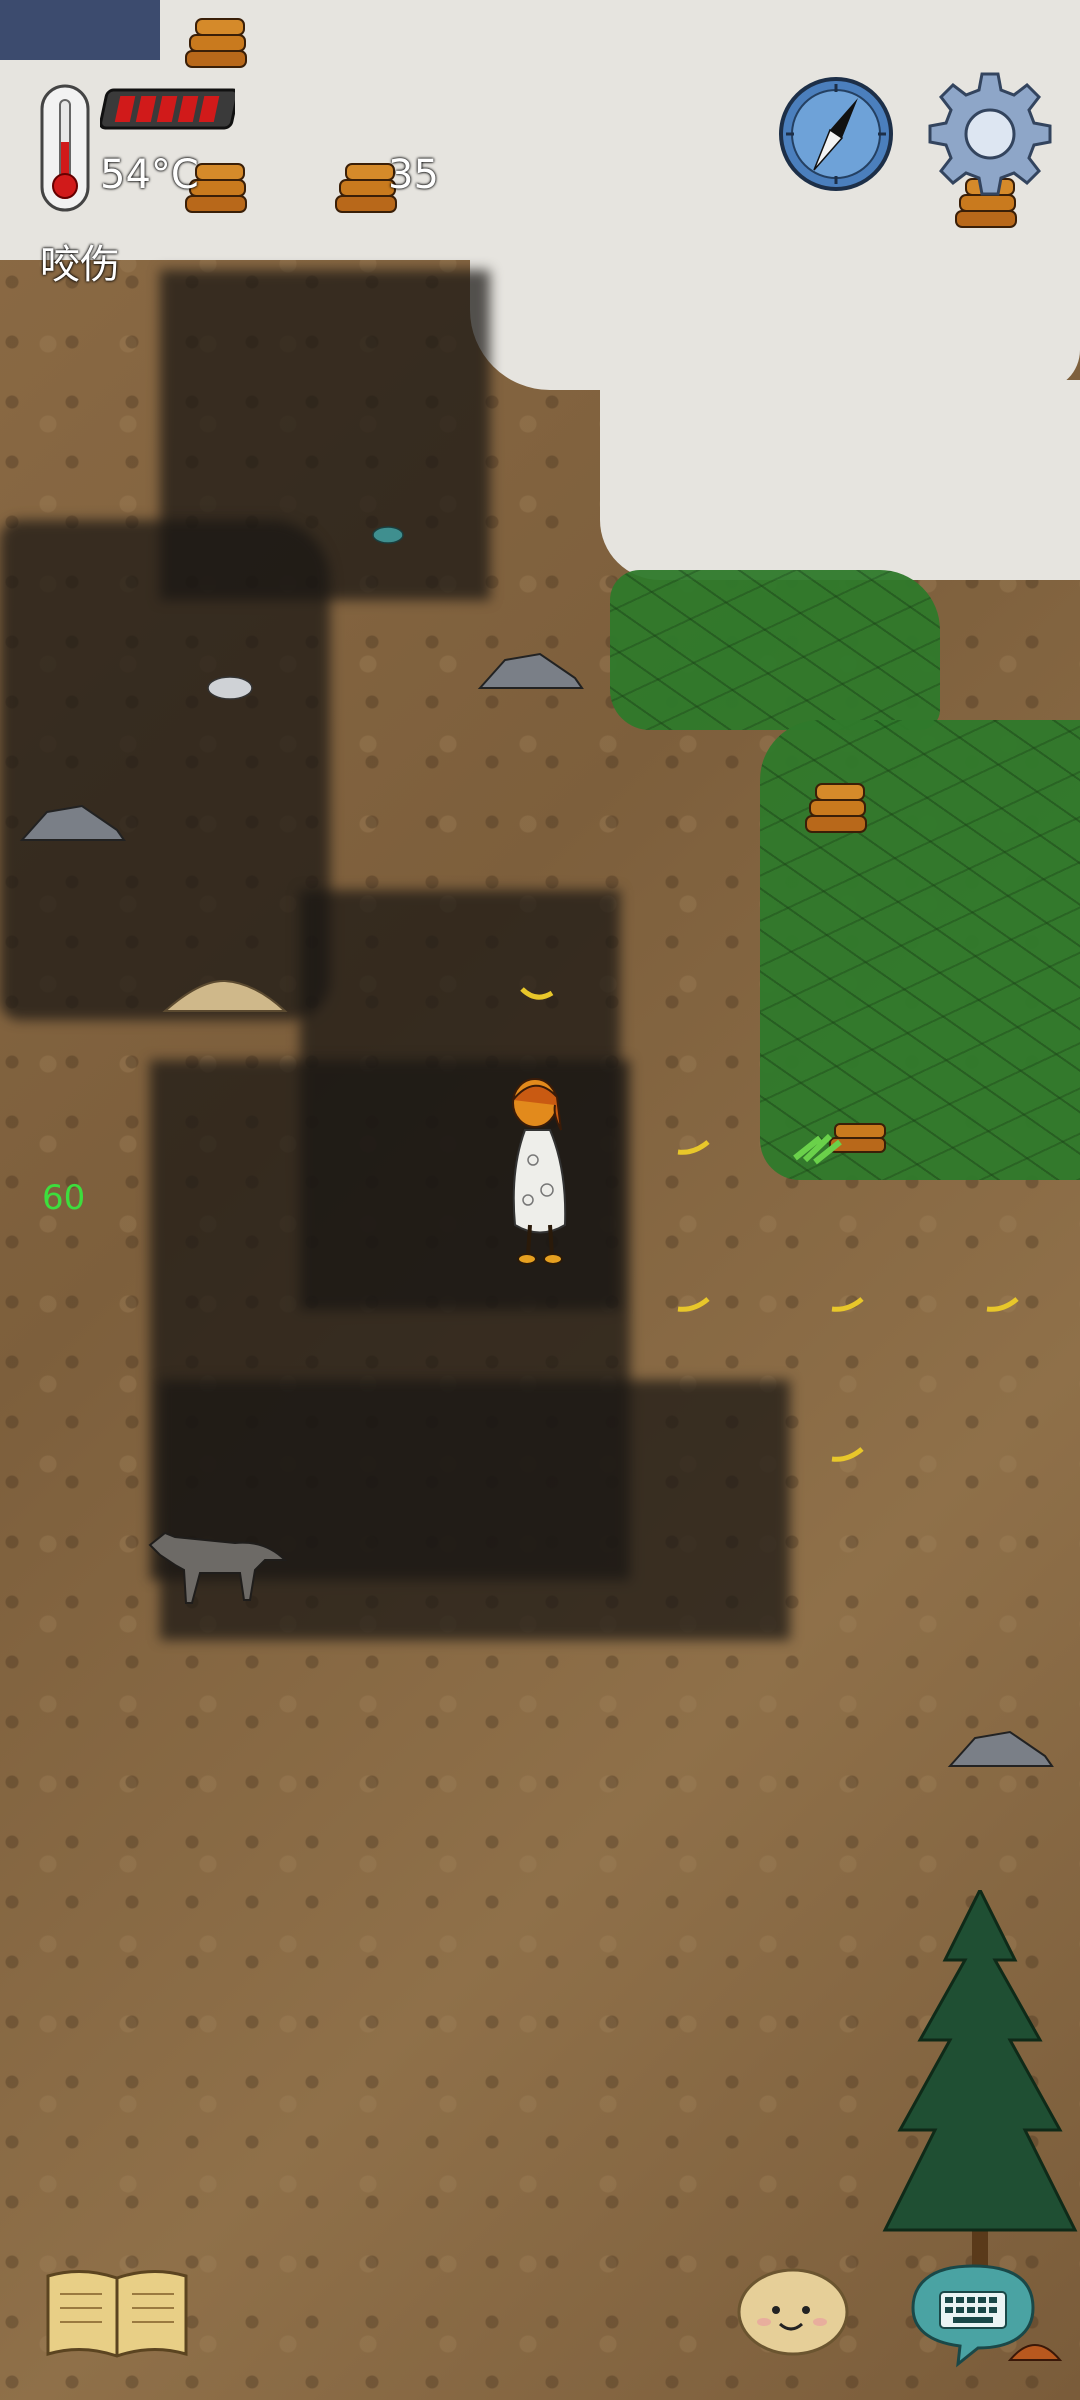 Image resolution: width=1080 pixels, height=2400 pixels. I want to click on open-book-icon, so click(117, 2312).